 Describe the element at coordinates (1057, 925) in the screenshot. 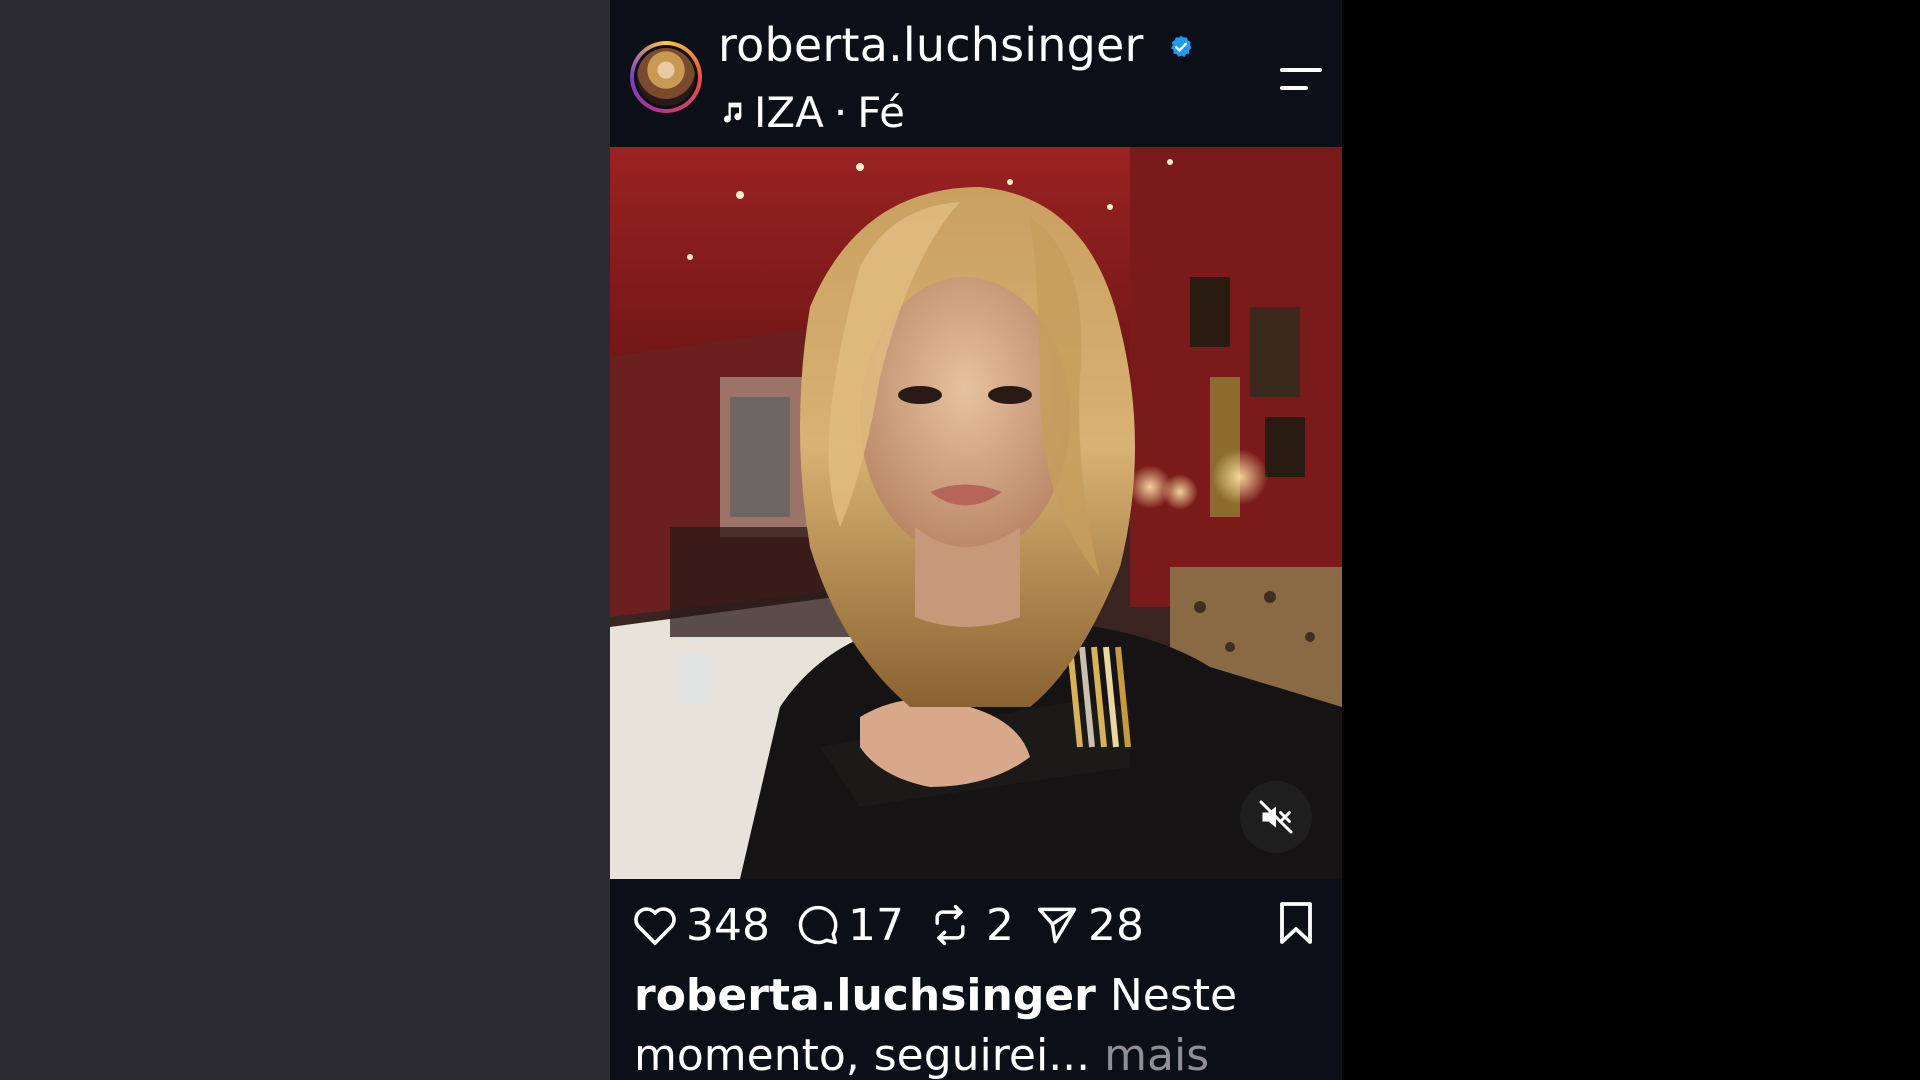

I see `send-icon` at that location.